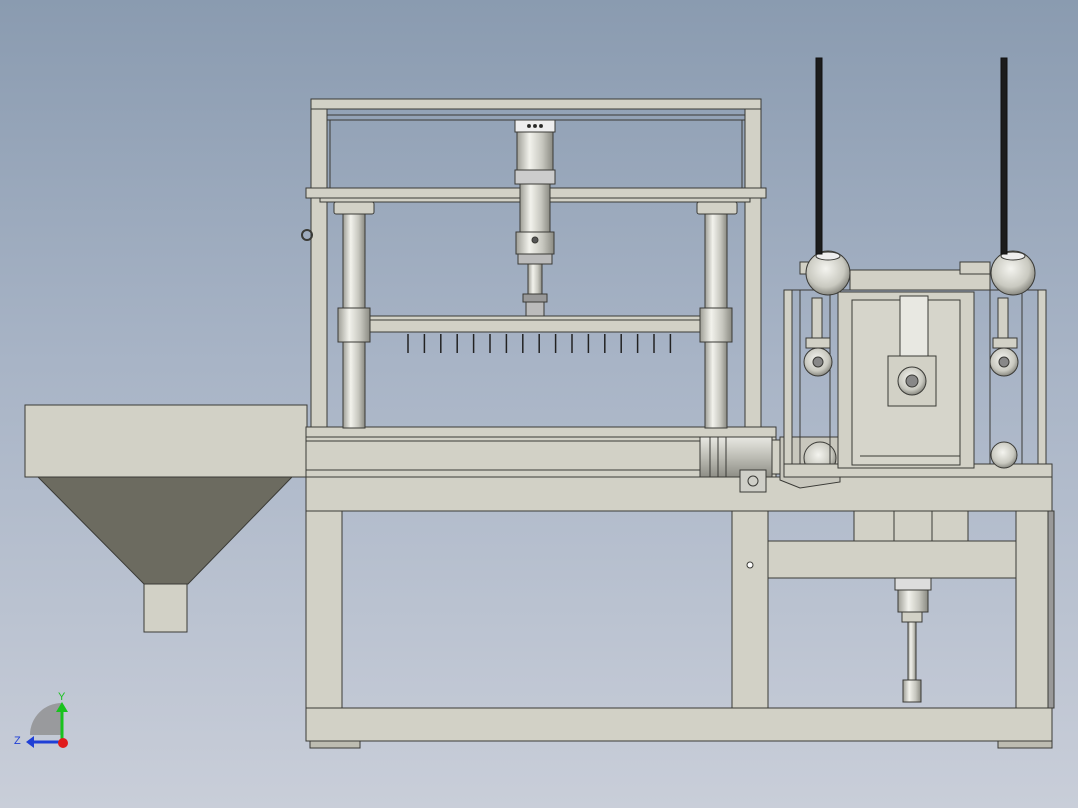  Describe the element at coordinates (17, 741) in the screenshot. I see `z-axis-label: Z` at that location.